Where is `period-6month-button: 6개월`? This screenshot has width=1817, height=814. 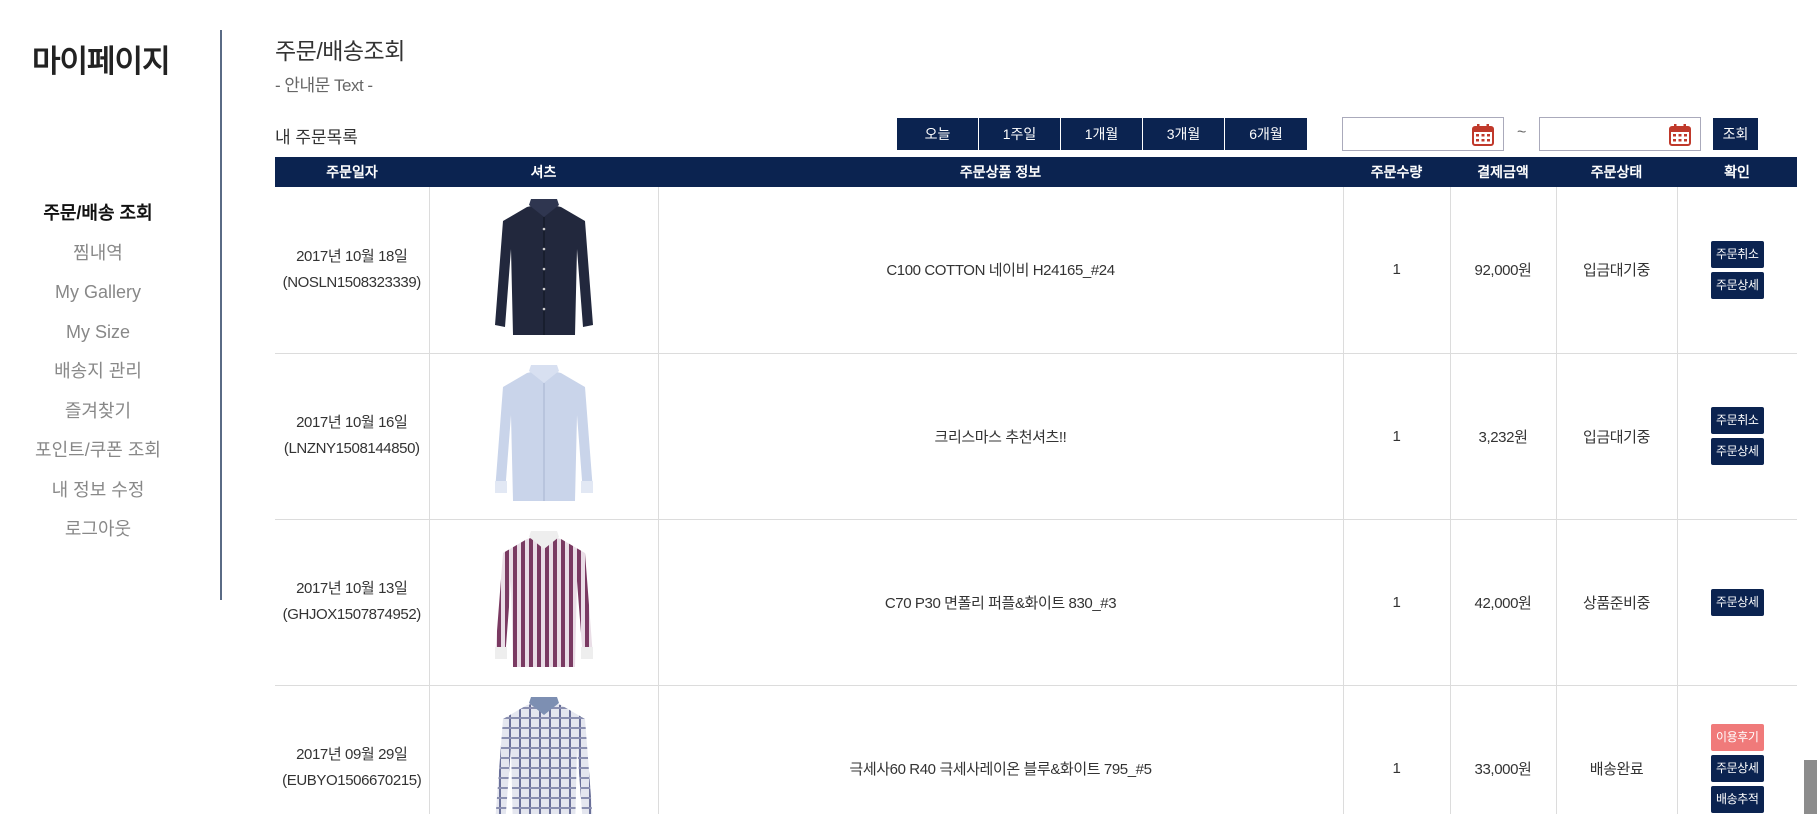
period-6month-button: 6개월 is located at coordinates (1266, 134).